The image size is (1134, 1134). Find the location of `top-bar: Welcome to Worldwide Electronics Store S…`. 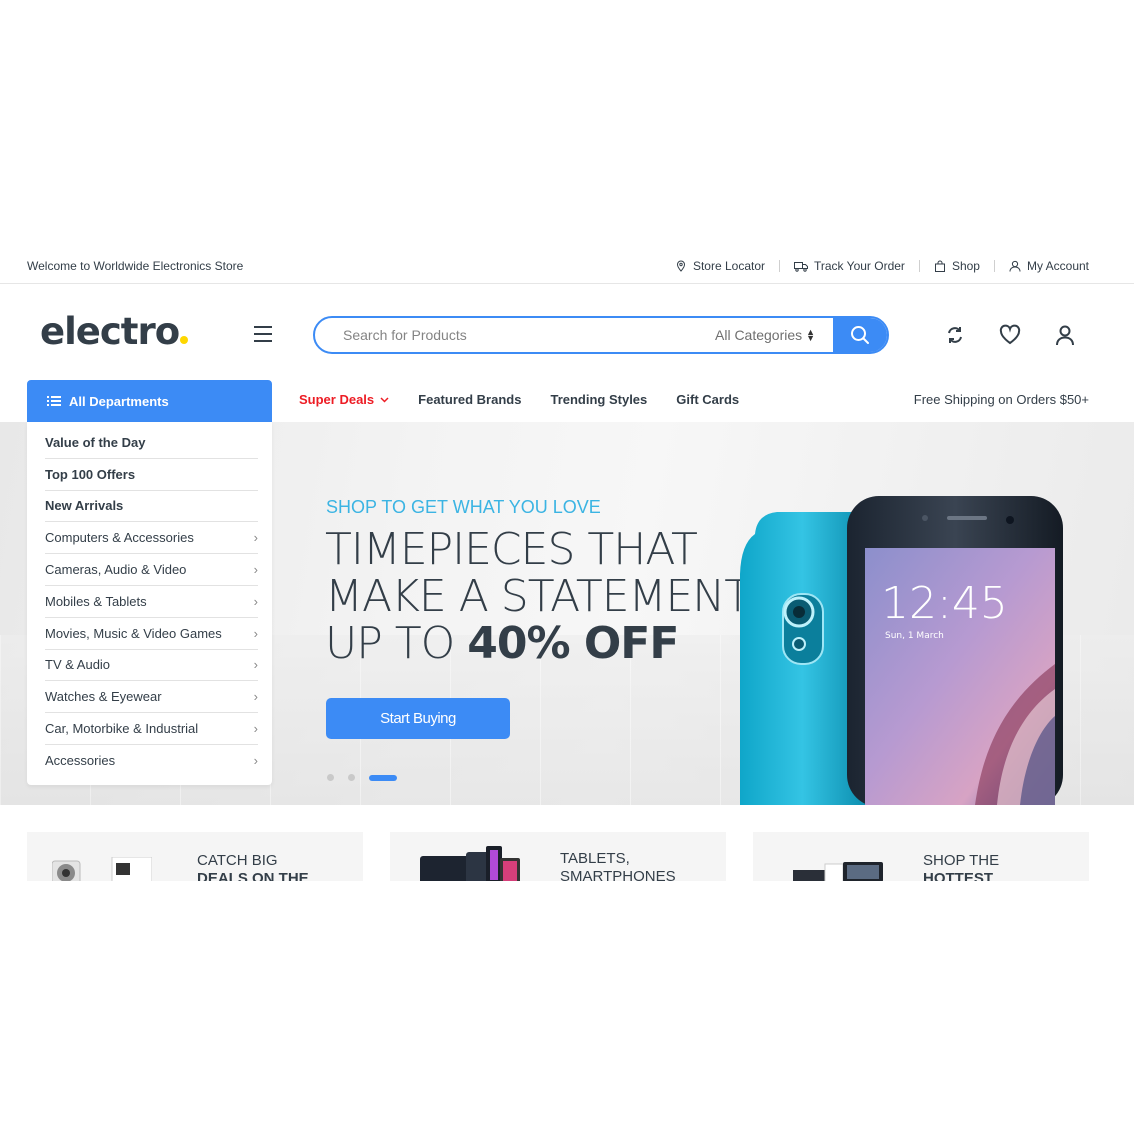

top-bar: Welcome to Worldwide Electronics Store S… is located at coordinates (567, 267).